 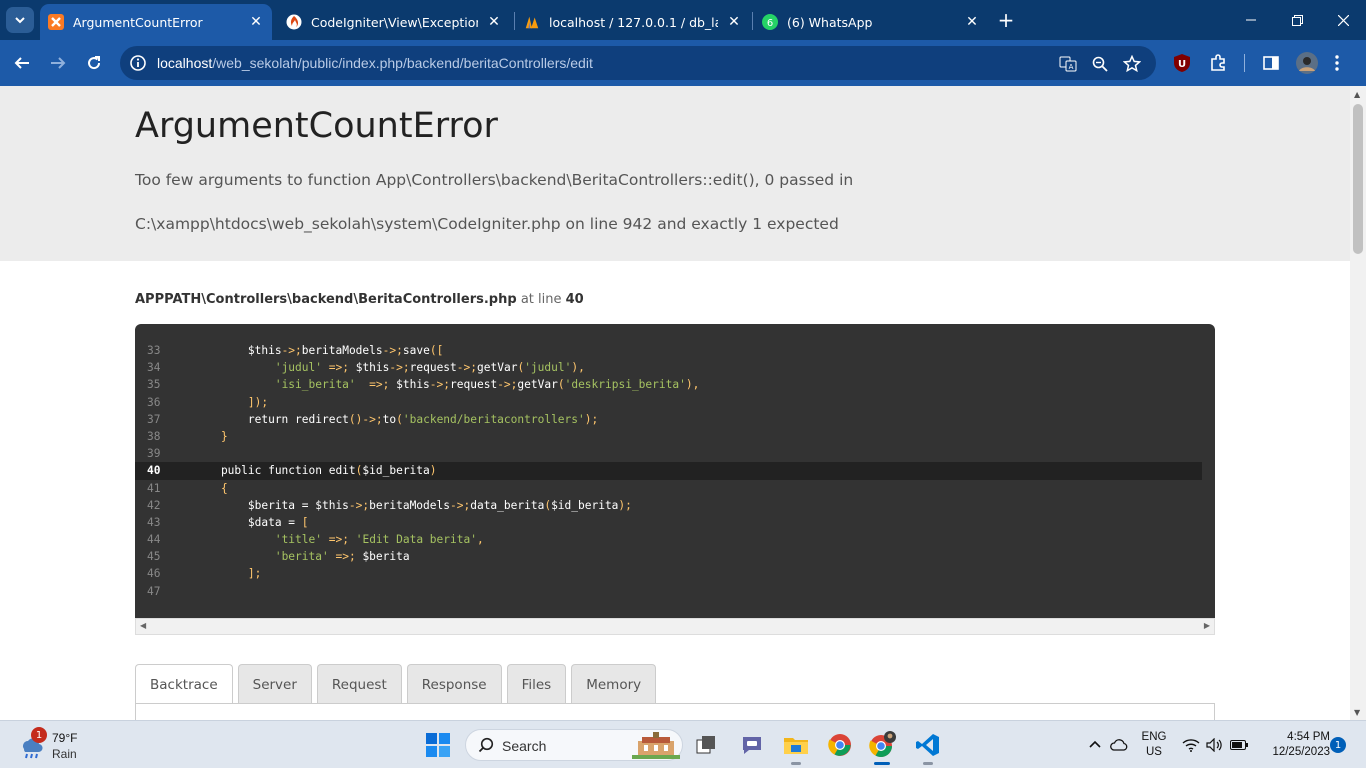 What do you see at coordinates (1244, 63) in the screenshot?
I see `toolbar-separator` at bounding box center [1244, 63].